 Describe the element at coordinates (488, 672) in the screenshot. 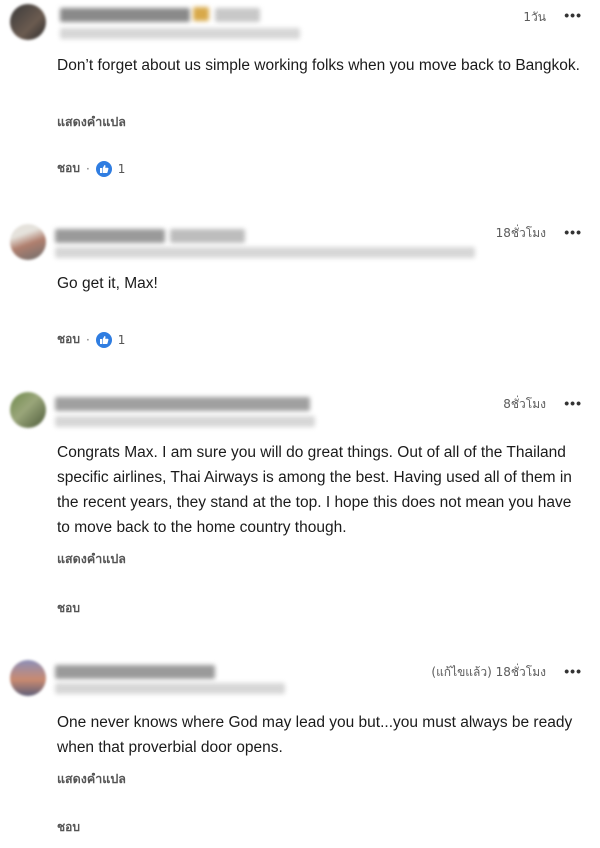

I see `timestamp: (แก้ไขแล้ว) 18ชั่วโมง` at that location.